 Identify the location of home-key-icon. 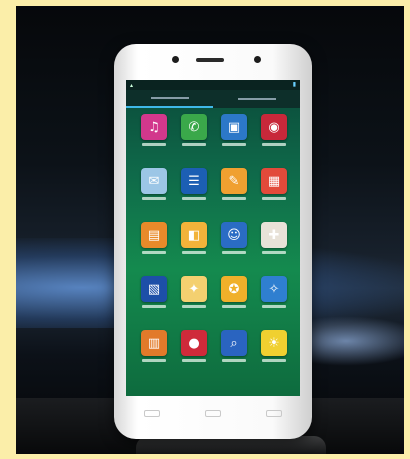
(213, 413).